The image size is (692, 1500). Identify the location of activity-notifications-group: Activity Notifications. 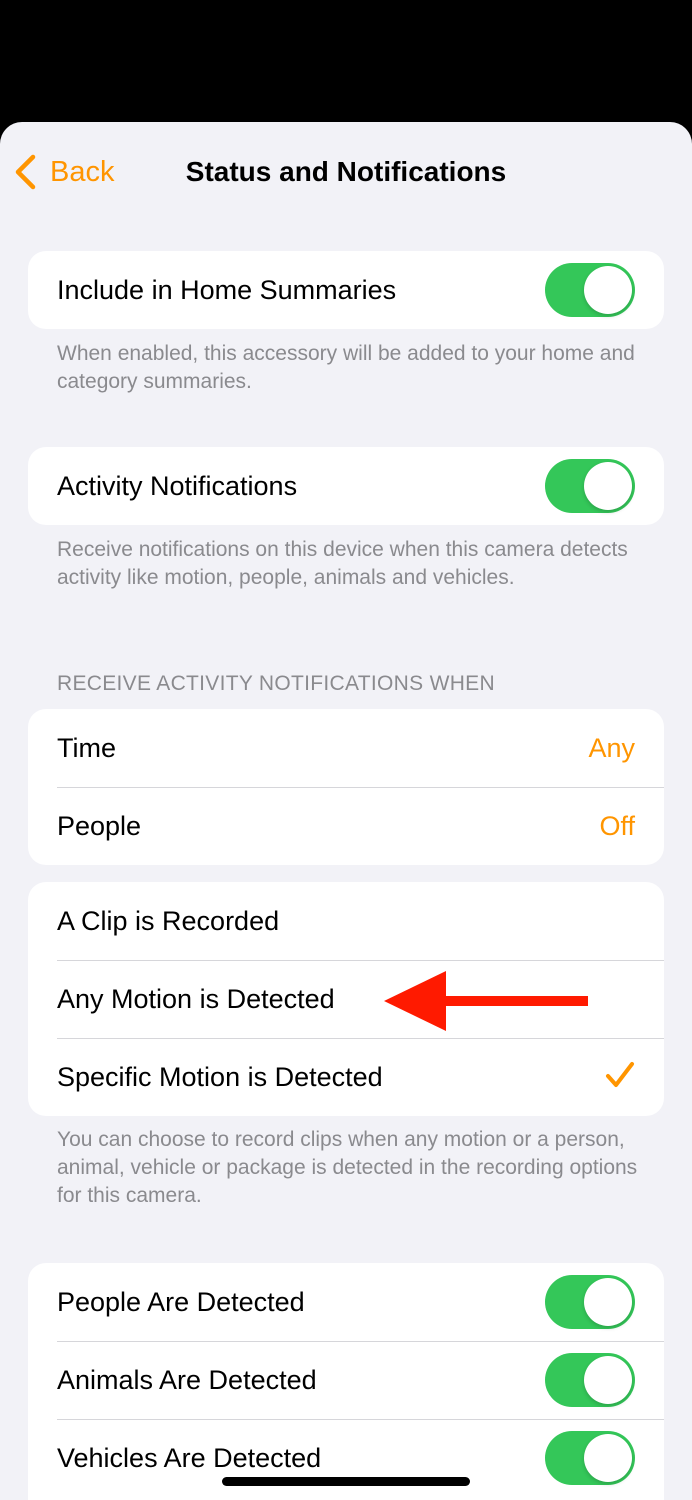
(346, 486).